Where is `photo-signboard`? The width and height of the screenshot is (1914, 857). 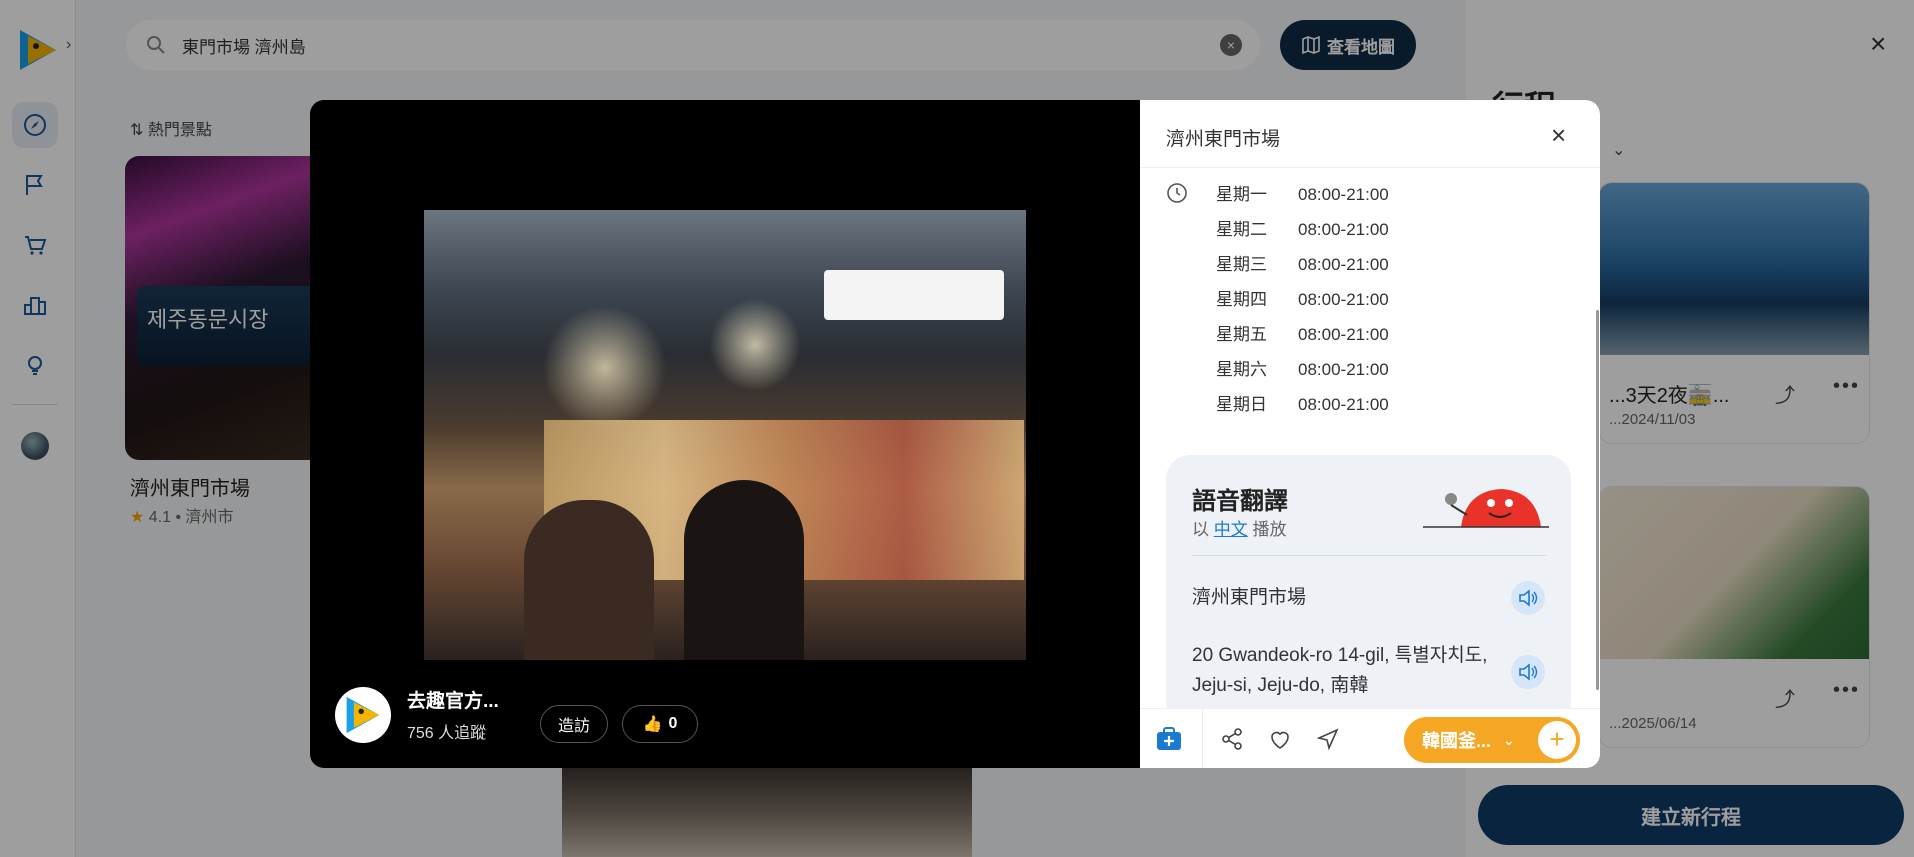 photo-signboard is located at coordinates (914, 295).